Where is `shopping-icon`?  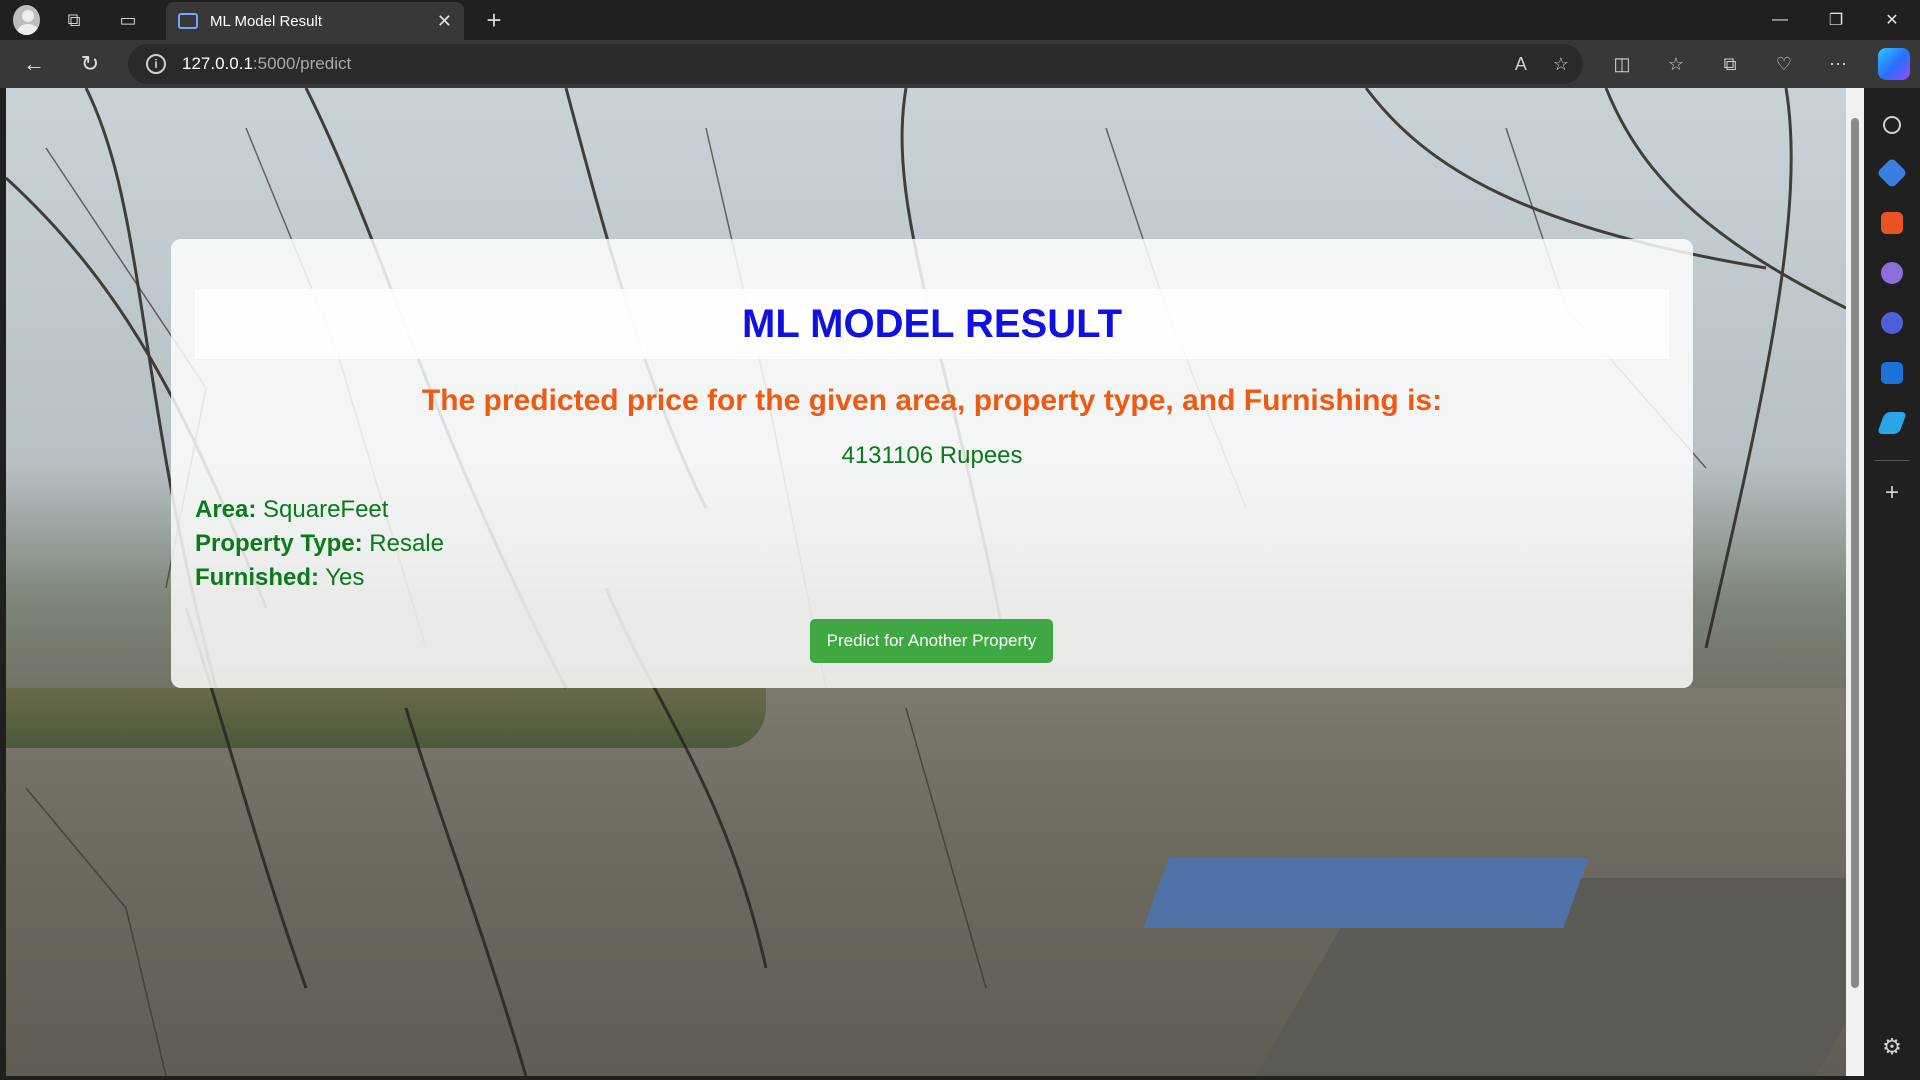
shopping-icon is located at coordinates (1892, 173).